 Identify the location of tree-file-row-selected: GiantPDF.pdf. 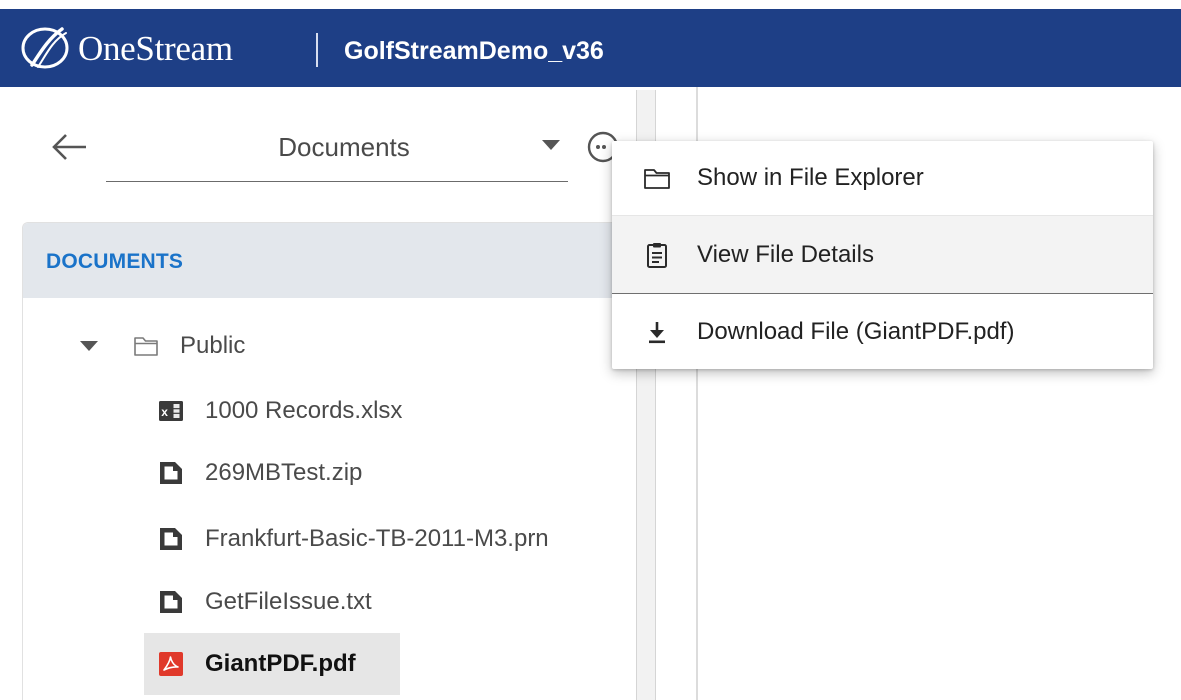
(272, 664).